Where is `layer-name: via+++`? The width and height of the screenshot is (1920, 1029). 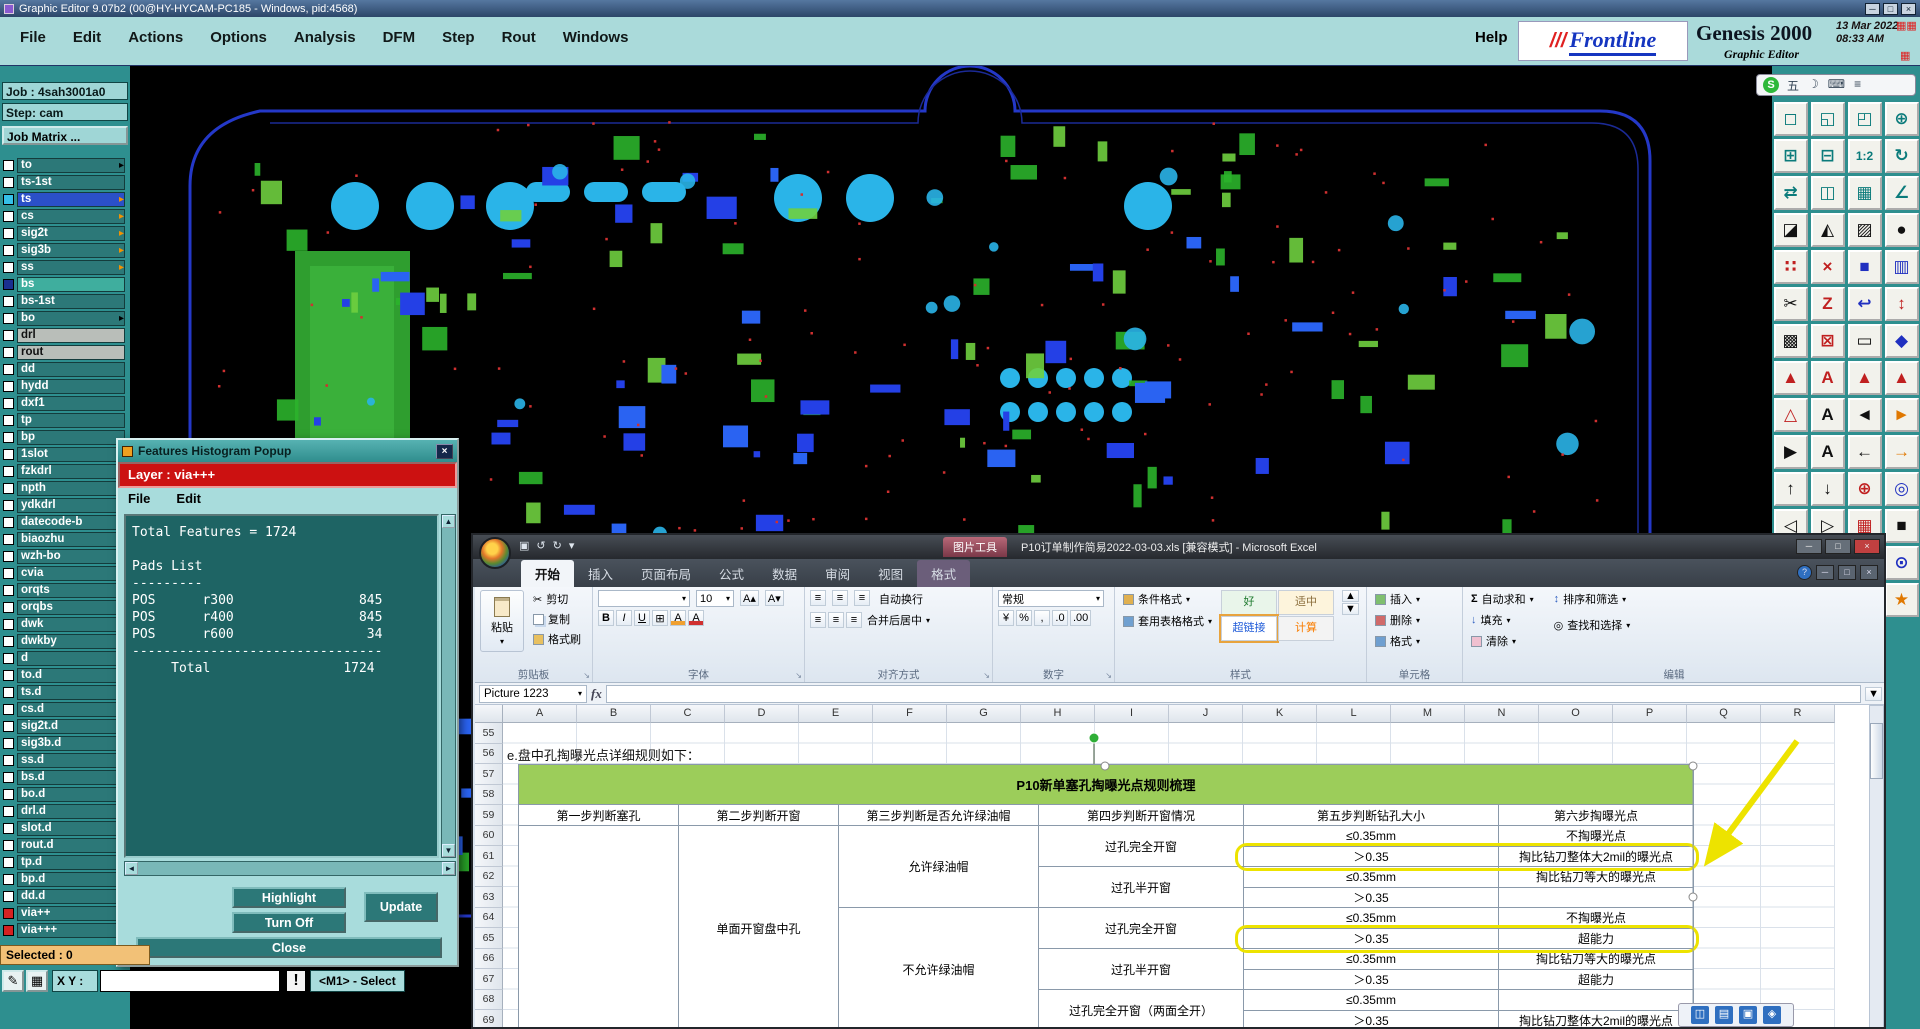
layer-name: via+++ is located at coordinates (71, 930).